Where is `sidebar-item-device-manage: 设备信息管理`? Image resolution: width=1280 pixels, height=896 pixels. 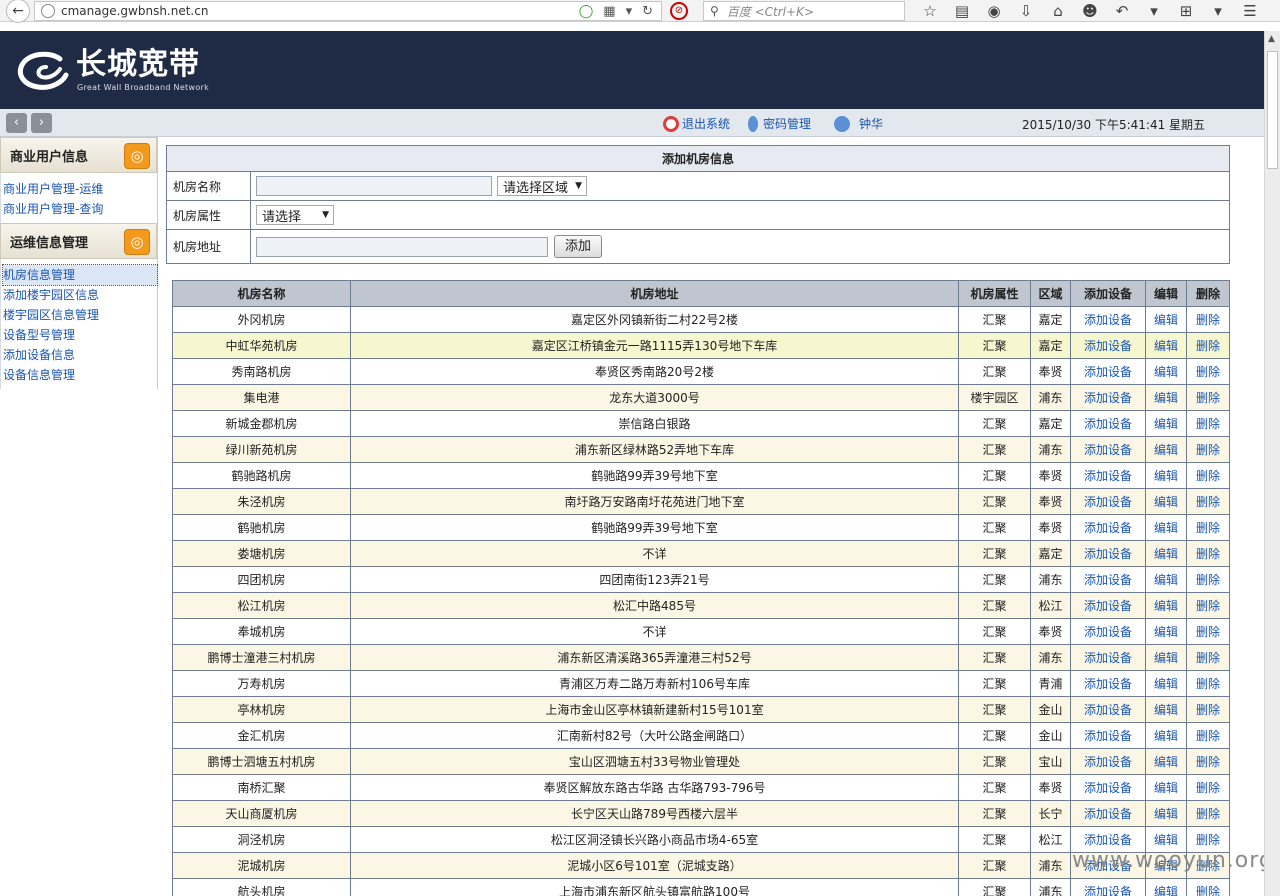 sidebar-item-device-manage: 设备信息管理 is located at coordinates (80, 375).